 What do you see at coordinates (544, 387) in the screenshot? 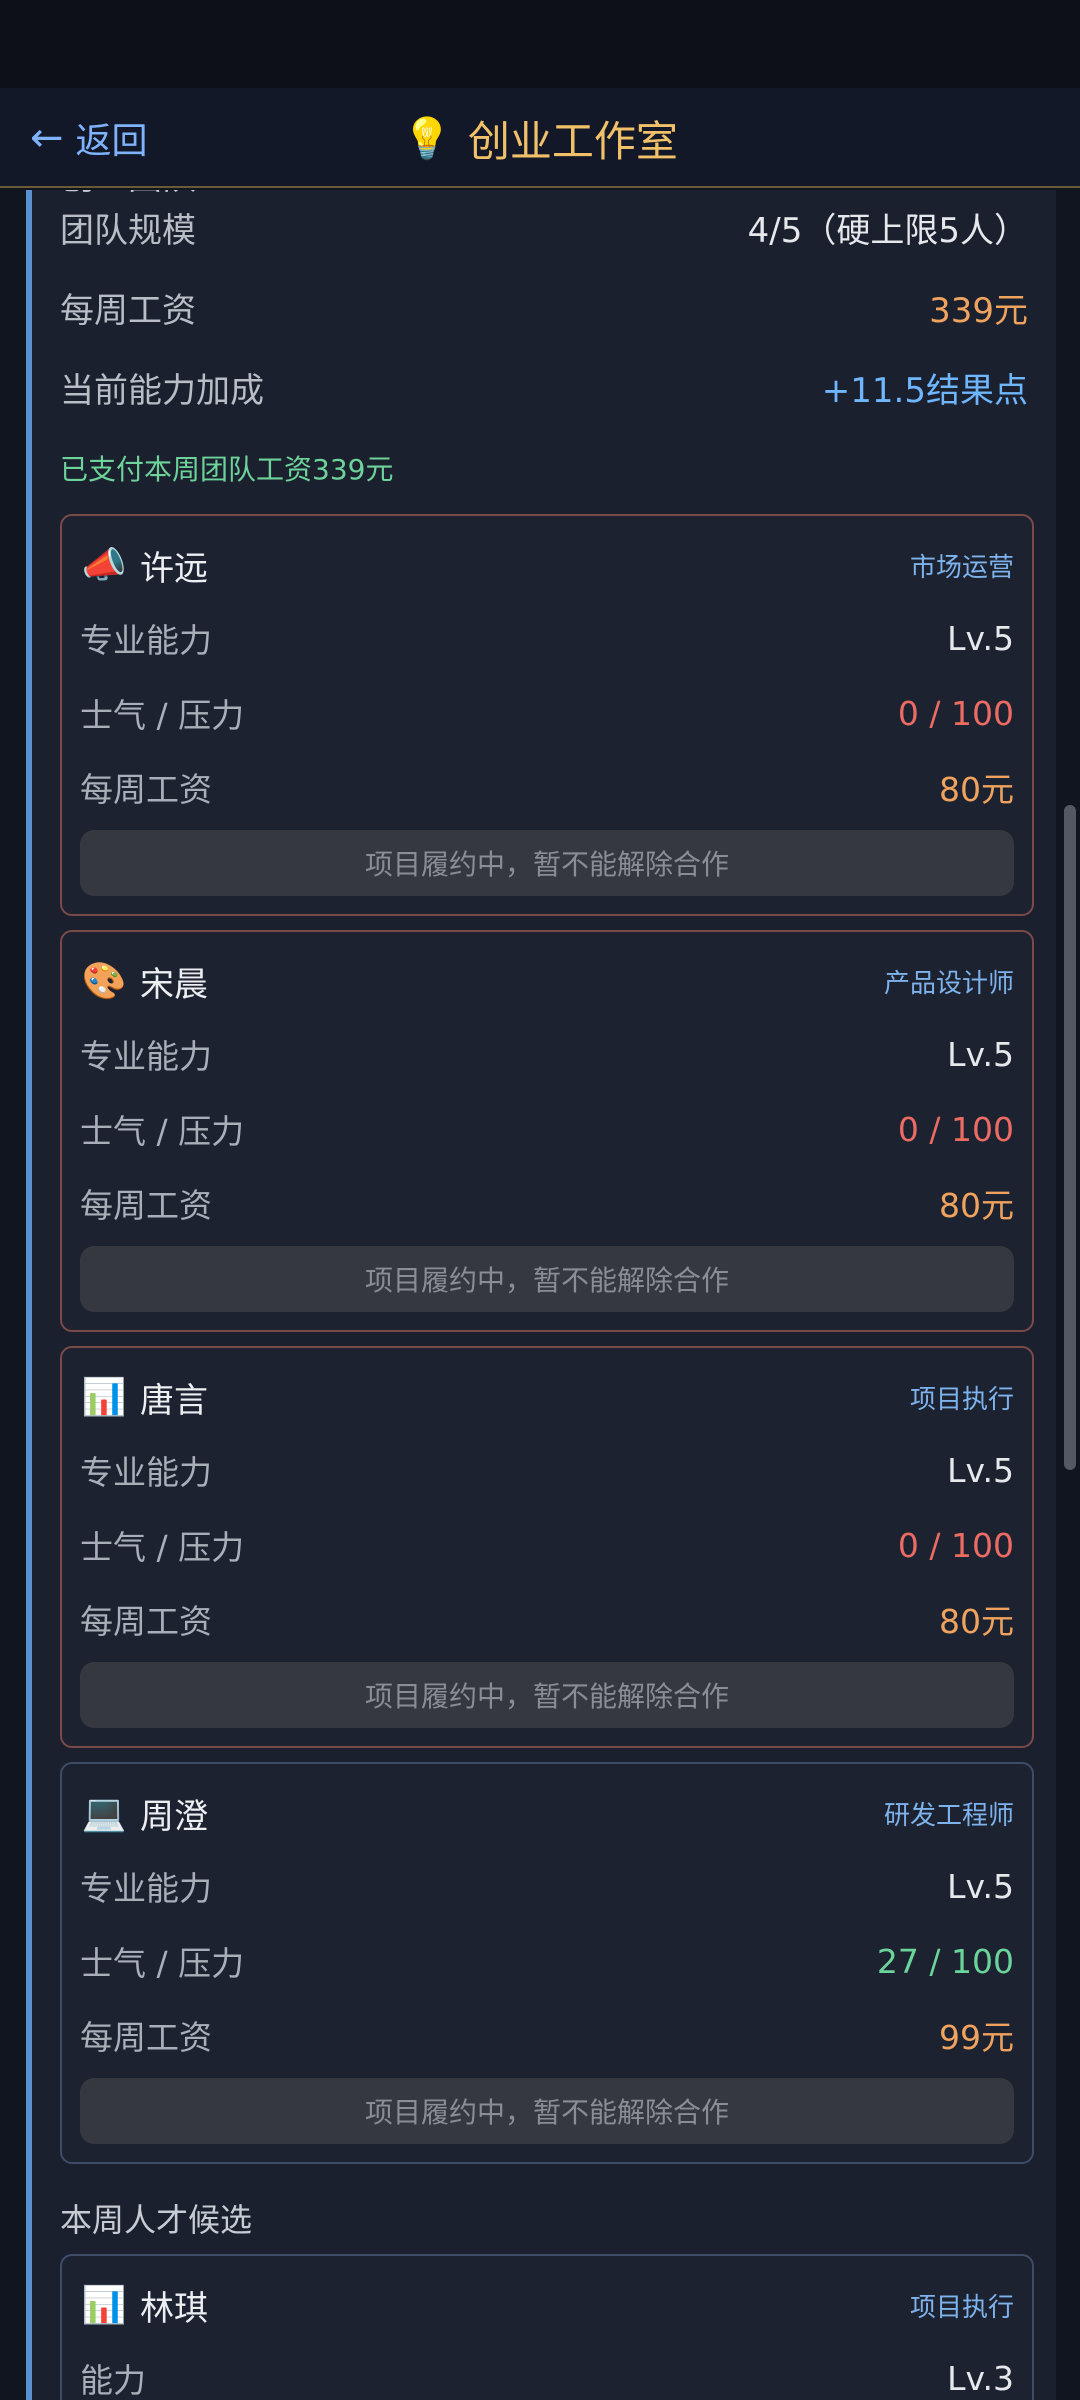
I see `team-bonus-row: 当前能力加成 +11.5结果点` at bounding box center [544, 387].